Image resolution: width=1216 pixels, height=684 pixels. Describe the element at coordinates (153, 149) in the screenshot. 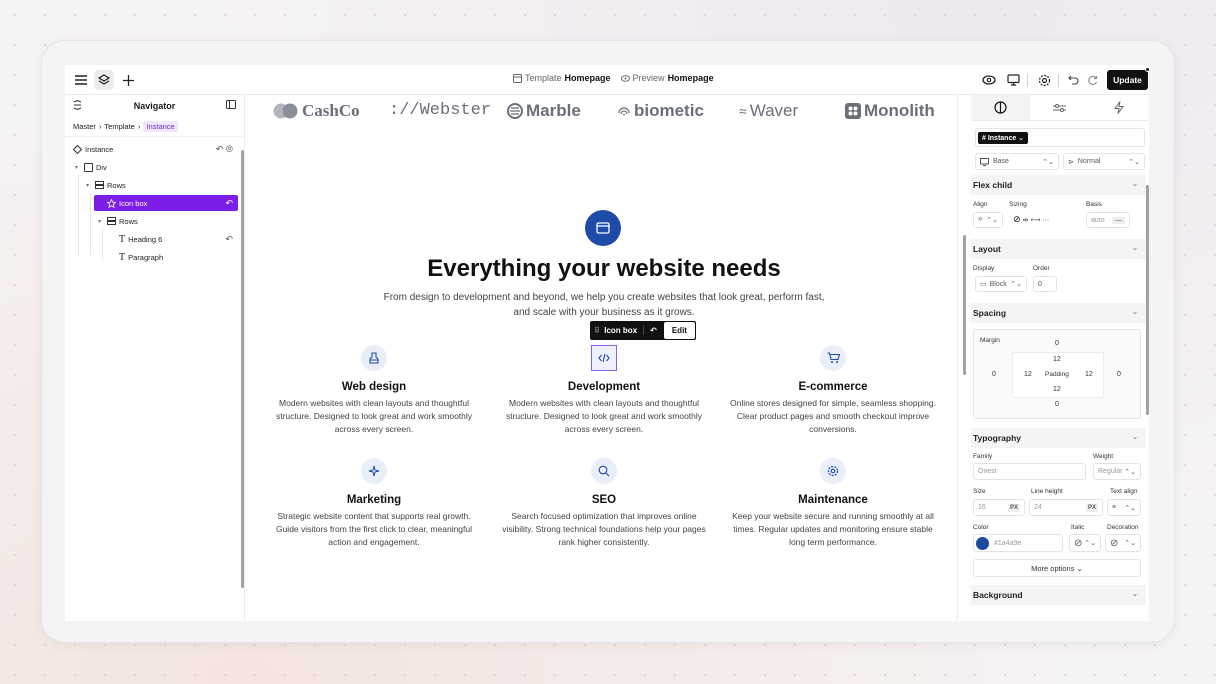

I see `tree-node-instance: Instance ↶ ⦾` at that location.